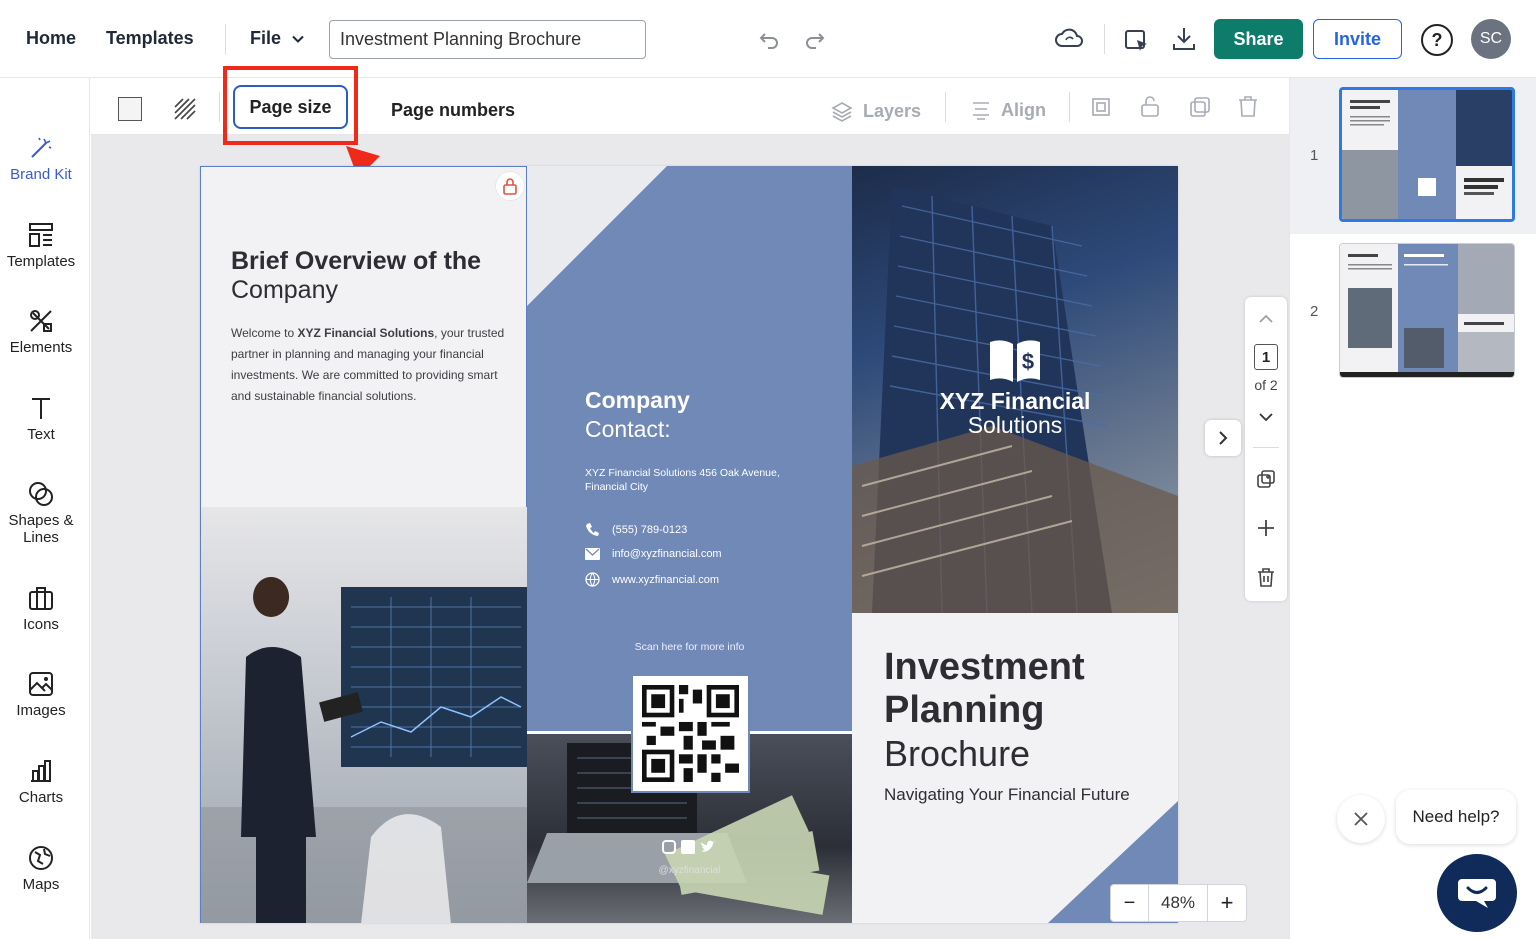 The height and width of the screenshot is (939, 1536). I want to click on pattern-icon, so click(185, 109).